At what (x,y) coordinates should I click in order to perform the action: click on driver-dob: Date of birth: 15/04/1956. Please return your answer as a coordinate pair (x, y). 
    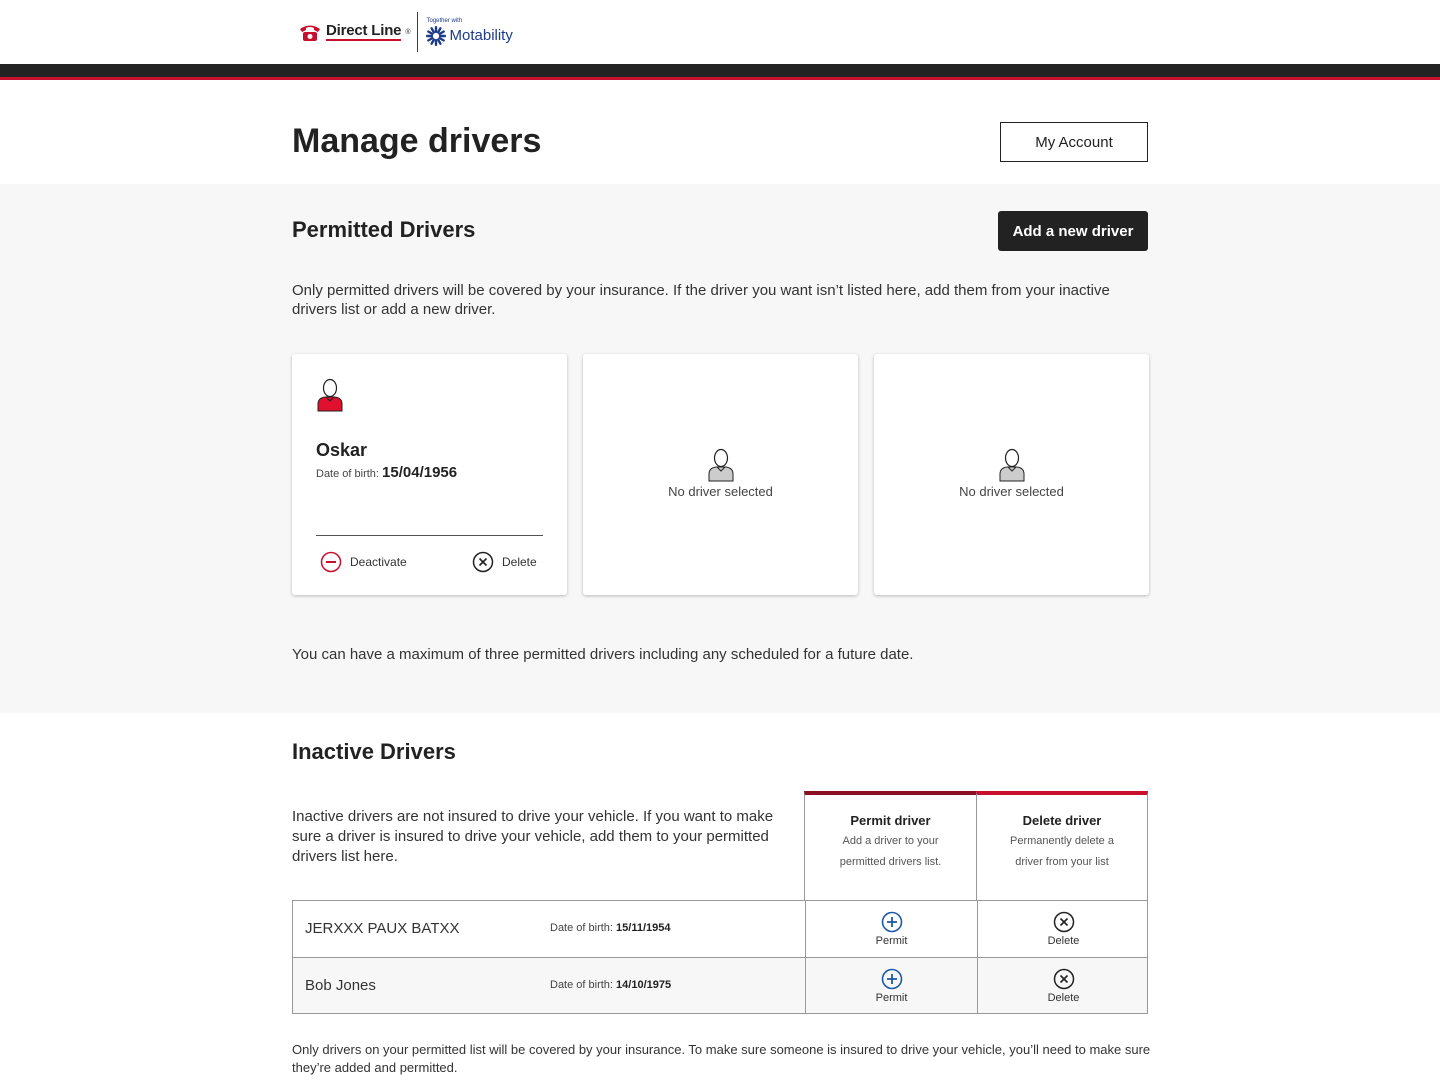
    Looking at the image, I should click on (387, 472).